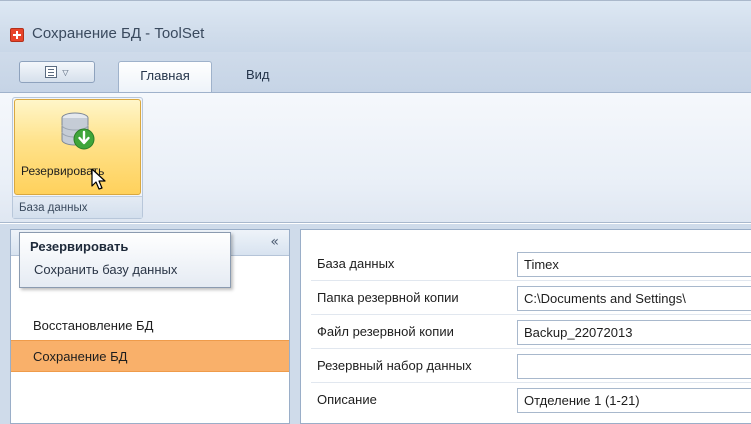  What do you see at coordinates (634, 332) in the screenshot?
I see `backup-file-field: Backup_22072013` at bounding box center [634, 332].